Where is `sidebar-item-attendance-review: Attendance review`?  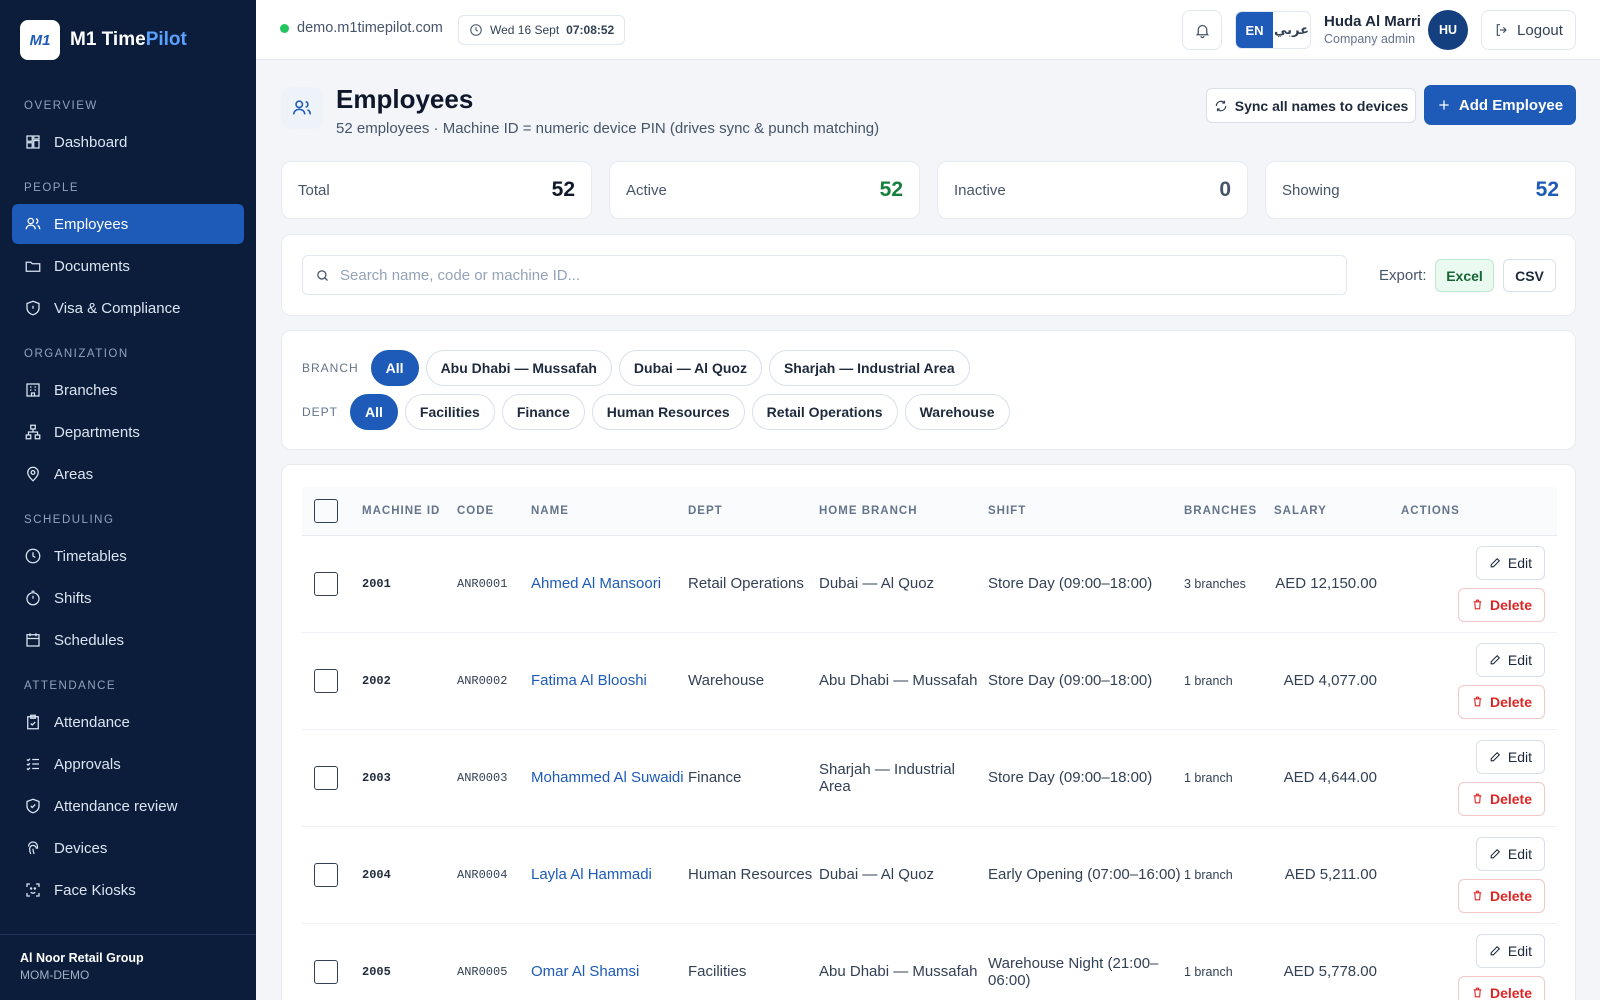
sidebar-item-attendance-review: Attendance review is located at coordinates (128, 806).